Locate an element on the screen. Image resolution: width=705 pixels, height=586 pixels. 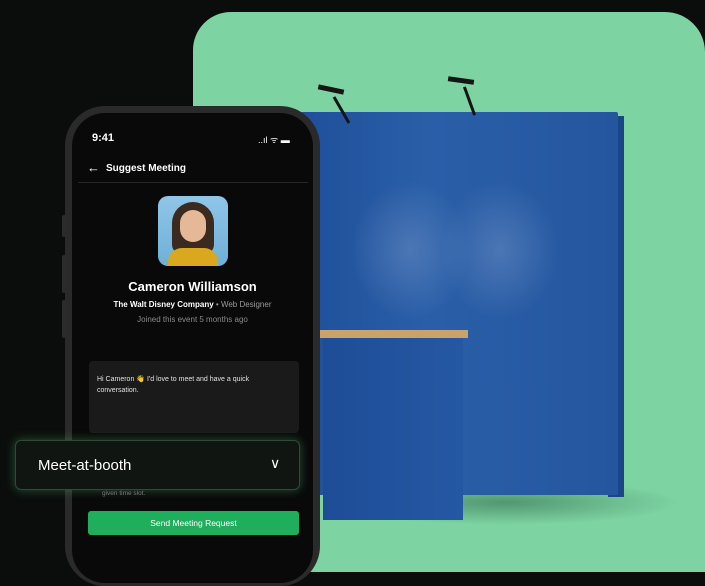
profile-role: Web Designer is located at coordinates (246, 304).